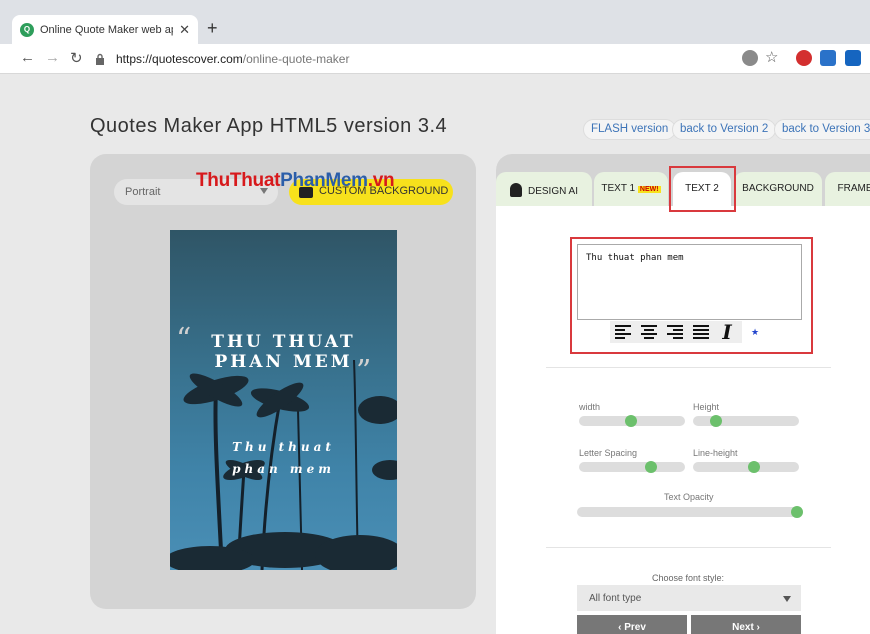 The width and height of the screenshot is (870, 634). I want to click on watermark-logo: ThuThuatPhanMem.vn, so click(295, 181).